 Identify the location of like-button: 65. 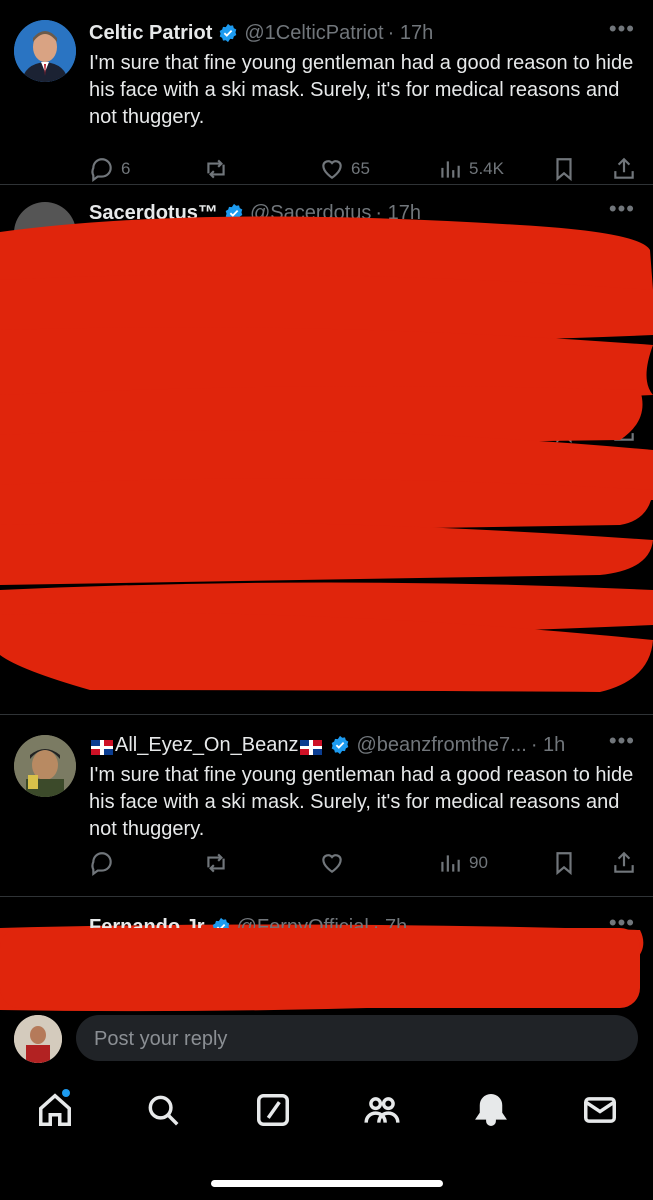
(344, 169).